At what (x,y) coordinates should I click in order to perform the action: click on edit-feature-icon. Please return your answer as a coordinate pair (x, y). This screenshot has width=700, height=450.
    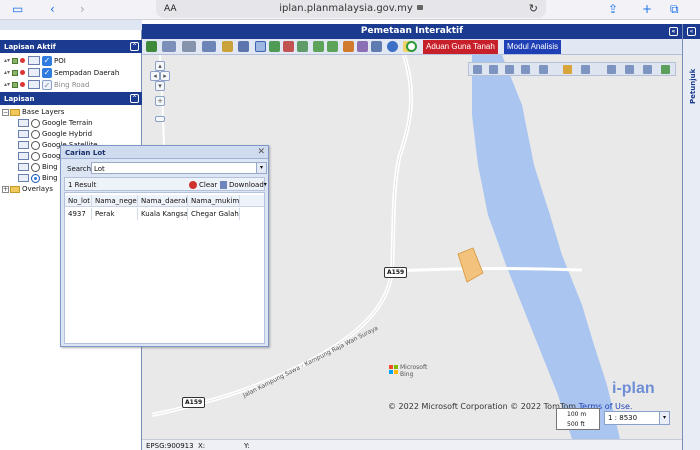
    Looking at the image, I should click on (543, 69).